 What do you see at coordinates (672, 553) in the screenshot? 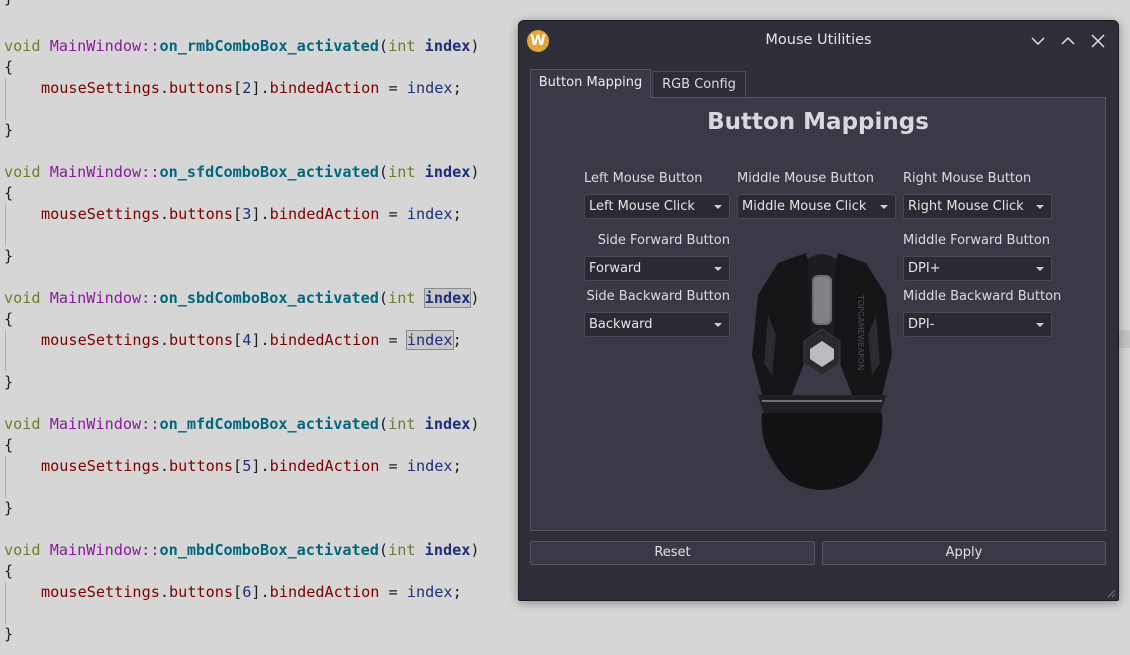
I see `reset-button: Reset` at bounding box center [672, 553].